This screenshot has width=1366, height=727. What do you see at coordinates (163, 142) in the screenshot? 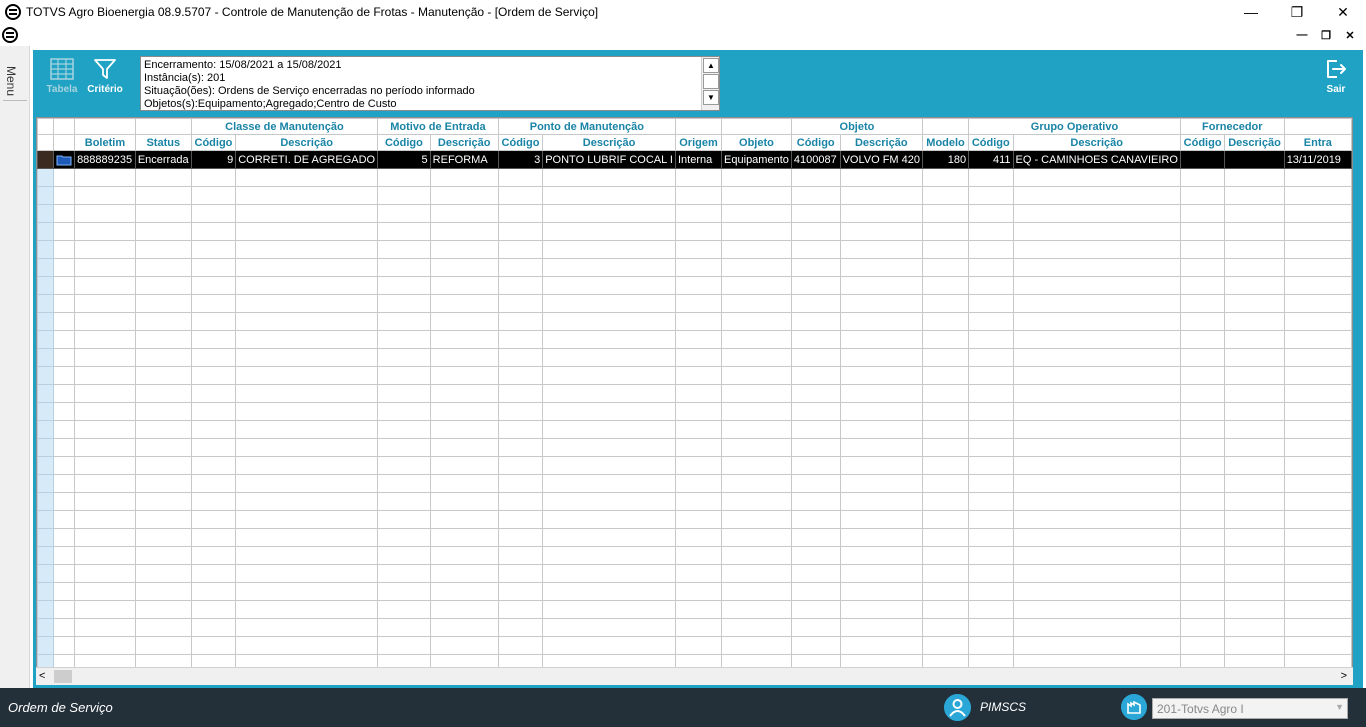
I see `col-header-status: Status` at bounding box center [163, 142].